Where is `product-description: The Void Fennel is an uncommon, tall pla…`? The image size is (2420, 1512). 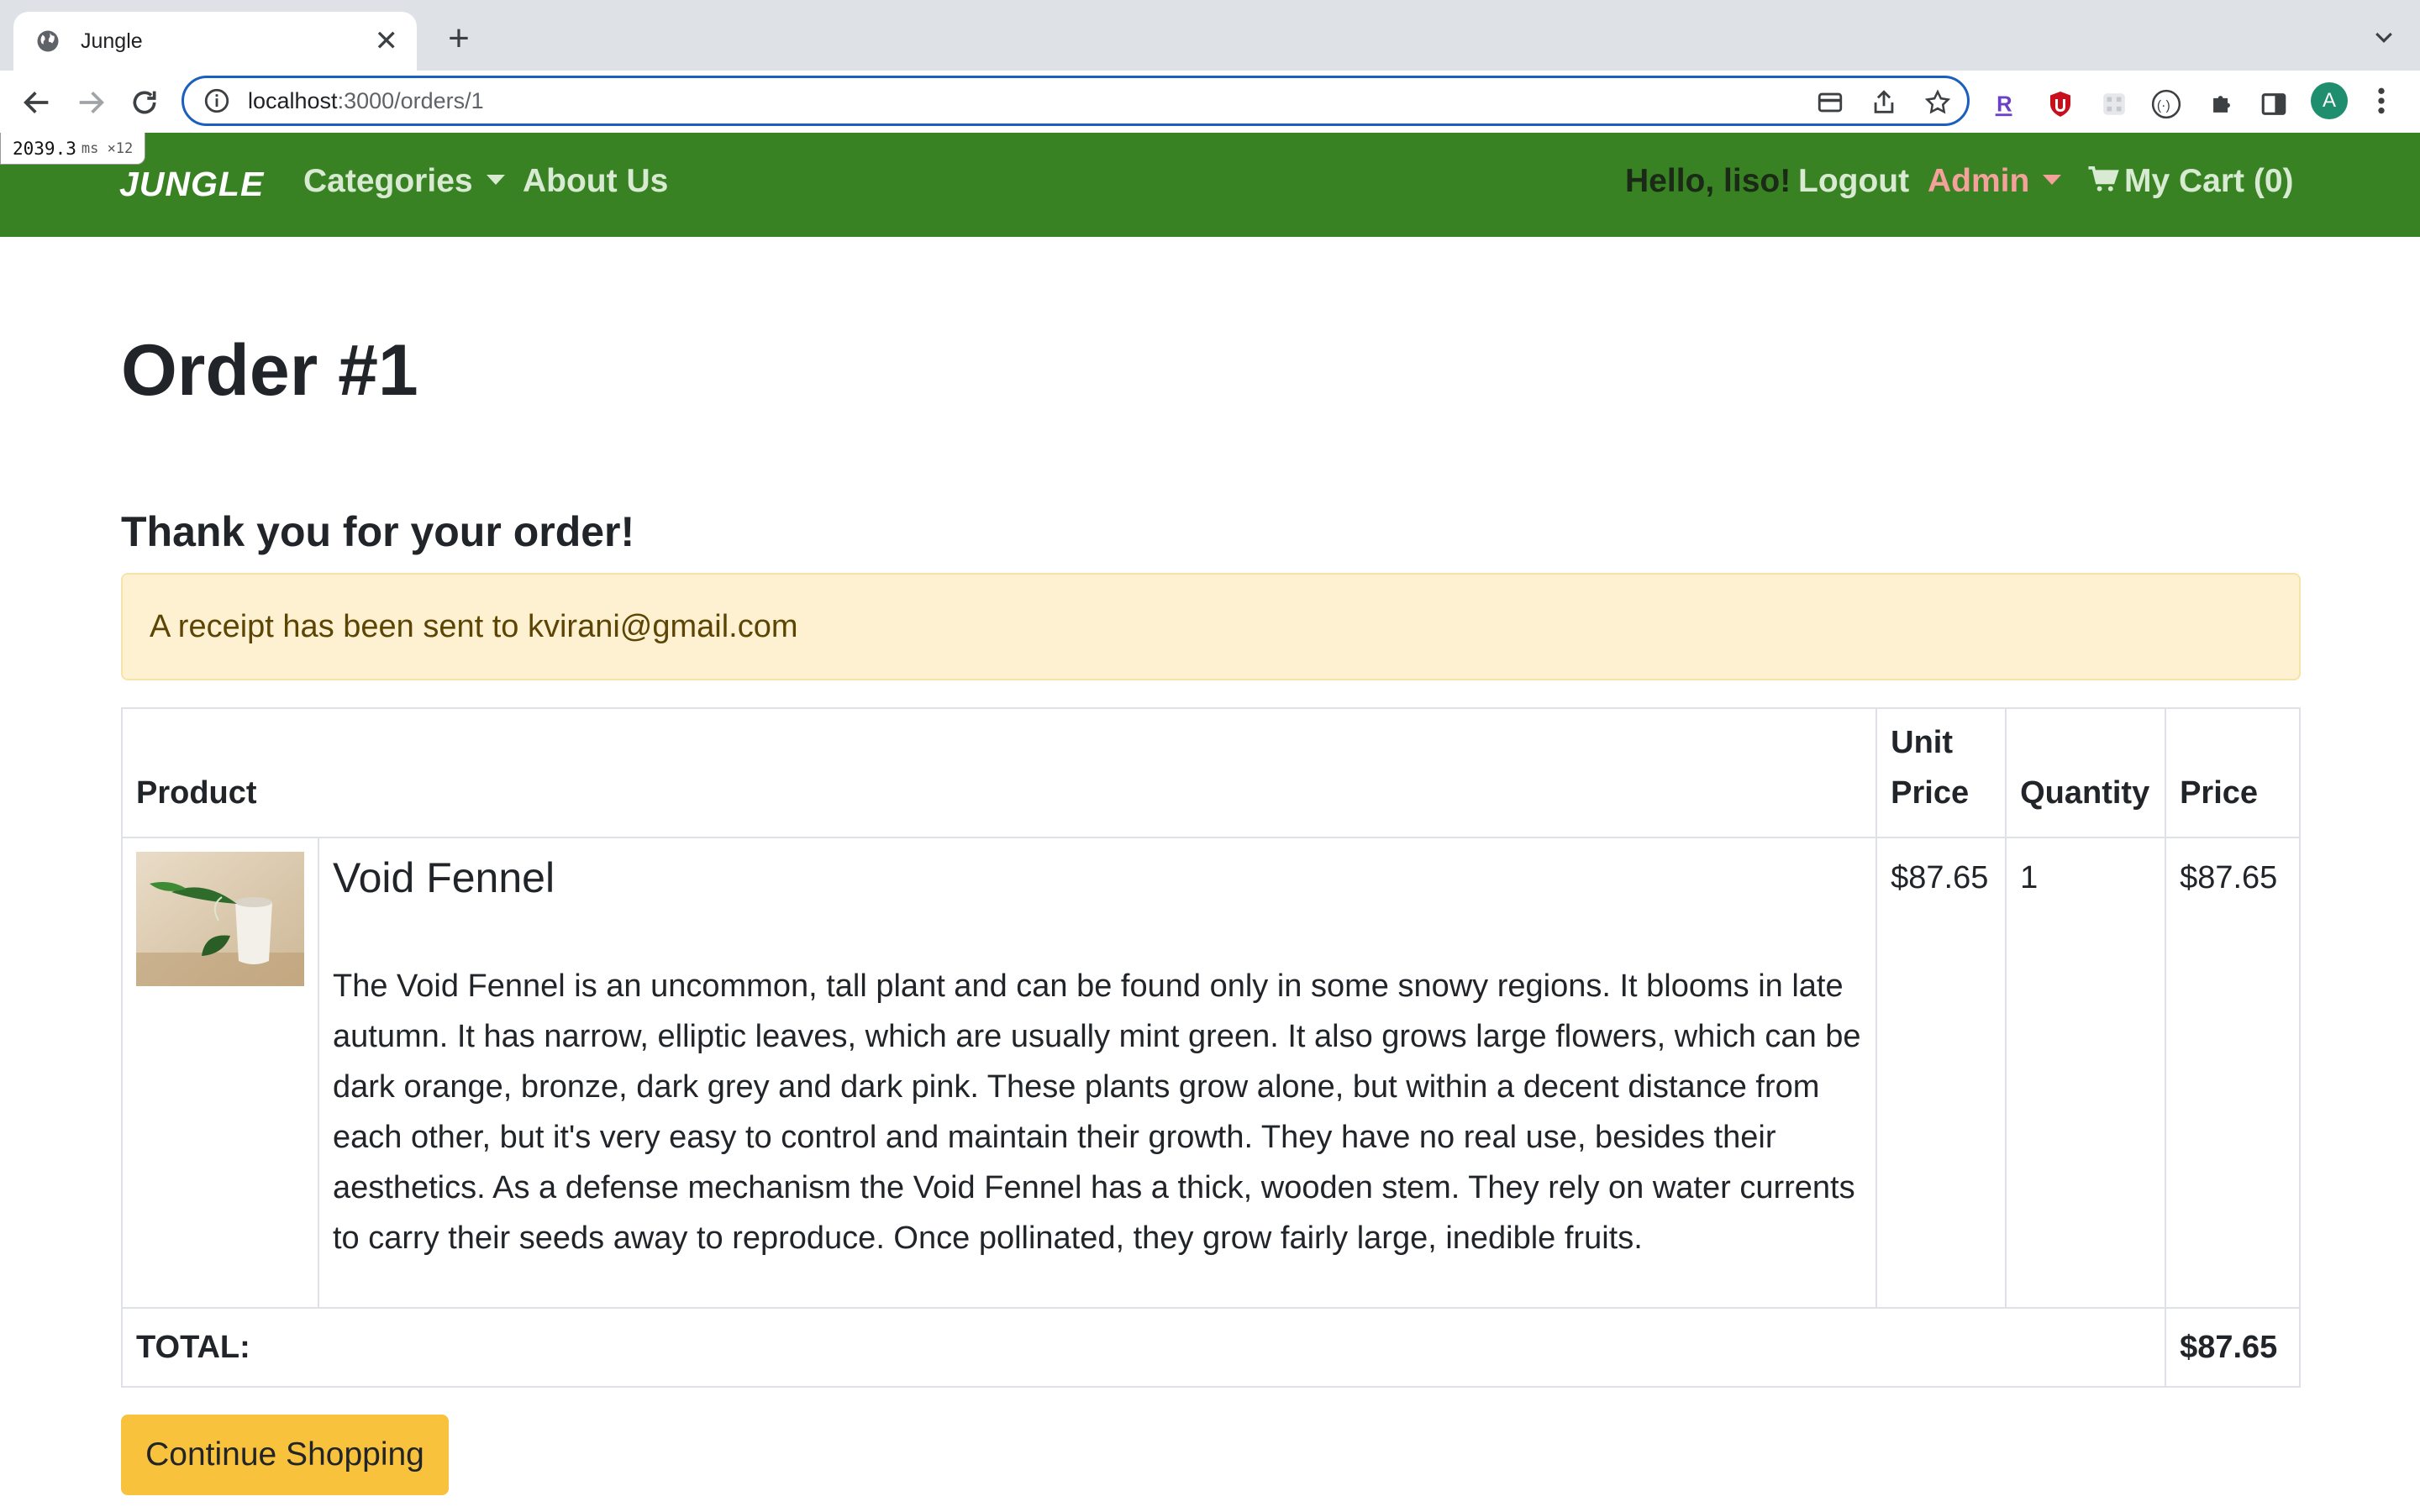 product-description: The Void Fennel is an uncommon, tall pla… is located at coordinates (1097, 1112).